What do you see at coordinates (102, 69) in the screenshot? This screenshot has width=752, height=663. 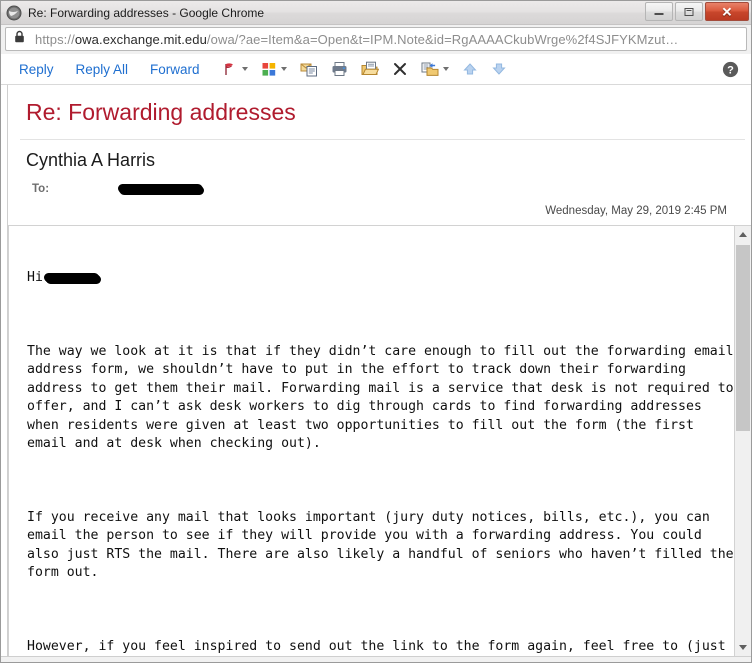 I see `reply-all-button: Reply All` at bounding box center [102, 69].